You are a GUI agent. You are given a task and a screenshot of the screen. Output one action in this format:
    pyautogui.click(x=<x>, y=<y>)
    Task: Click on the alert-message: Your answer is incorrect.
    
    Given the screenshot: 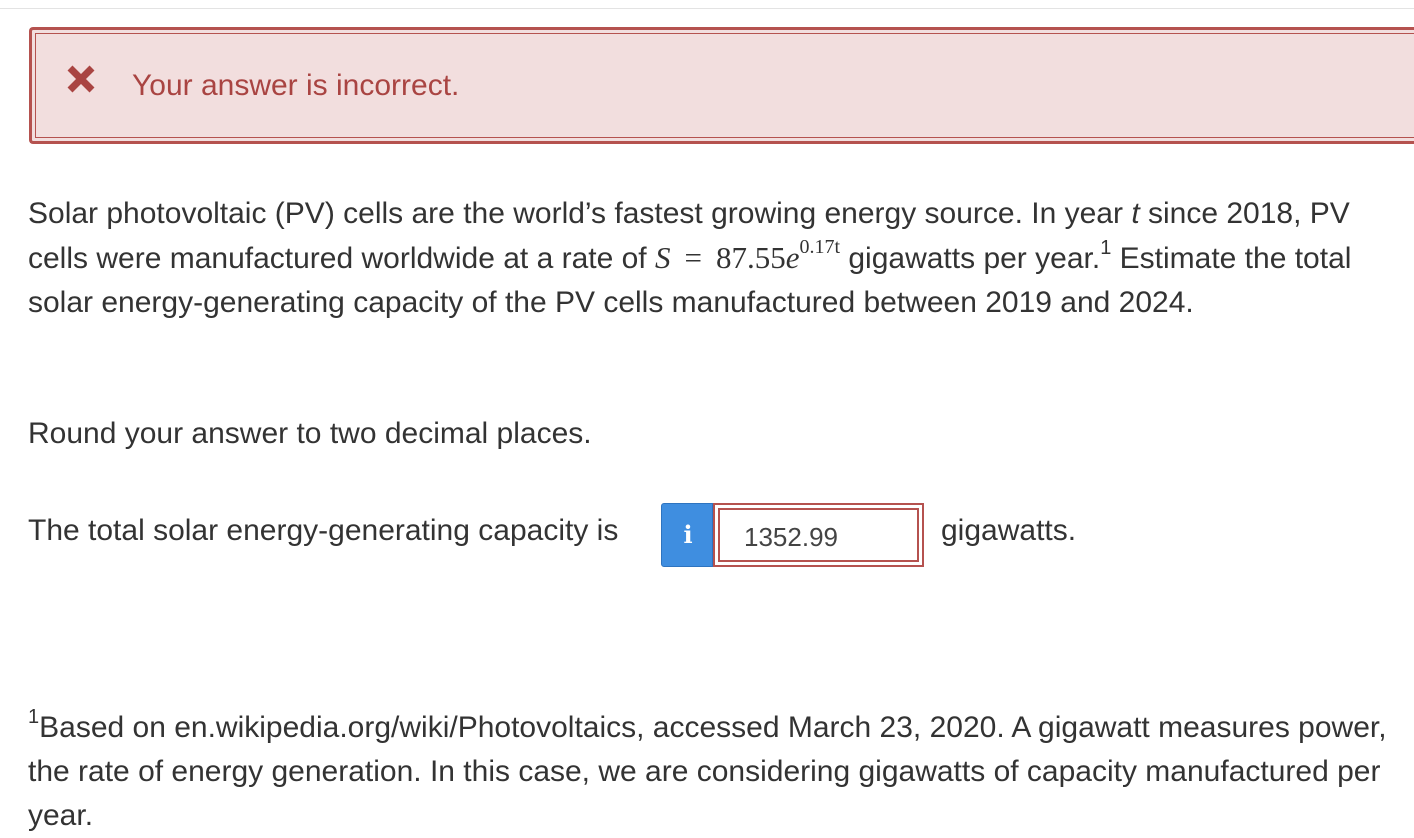 What is the action you would take?
    pyautogui.click(x=296, y=85)
    